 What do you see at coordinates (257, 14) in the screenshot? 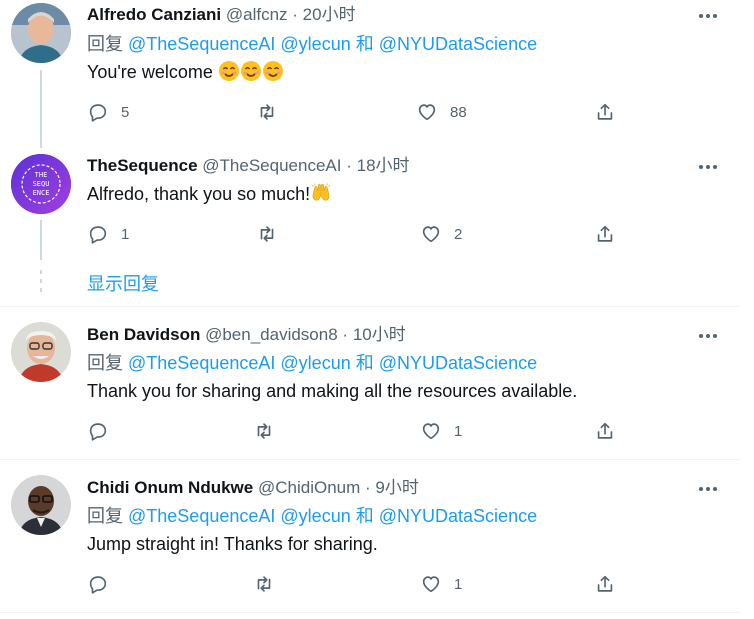
I see `author-handle: @alfcnz` at bounding box center [257, 14].